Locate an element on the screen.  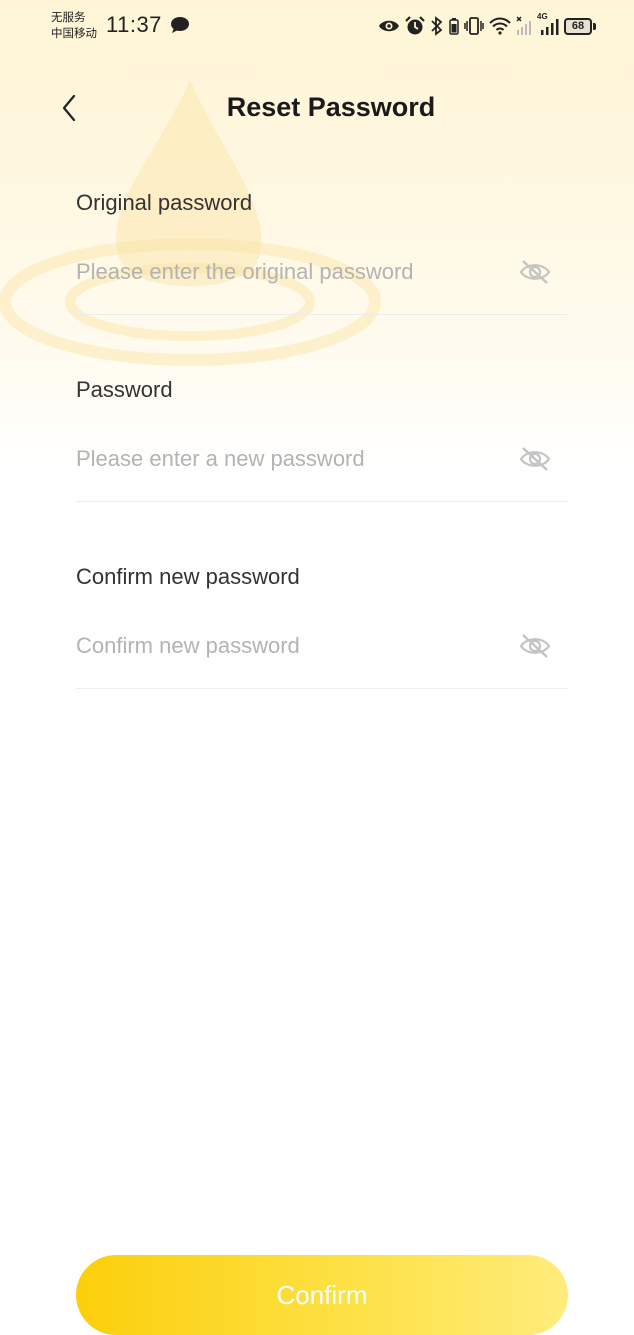
signal-no-service-icon is located at coordinates (524, 26).